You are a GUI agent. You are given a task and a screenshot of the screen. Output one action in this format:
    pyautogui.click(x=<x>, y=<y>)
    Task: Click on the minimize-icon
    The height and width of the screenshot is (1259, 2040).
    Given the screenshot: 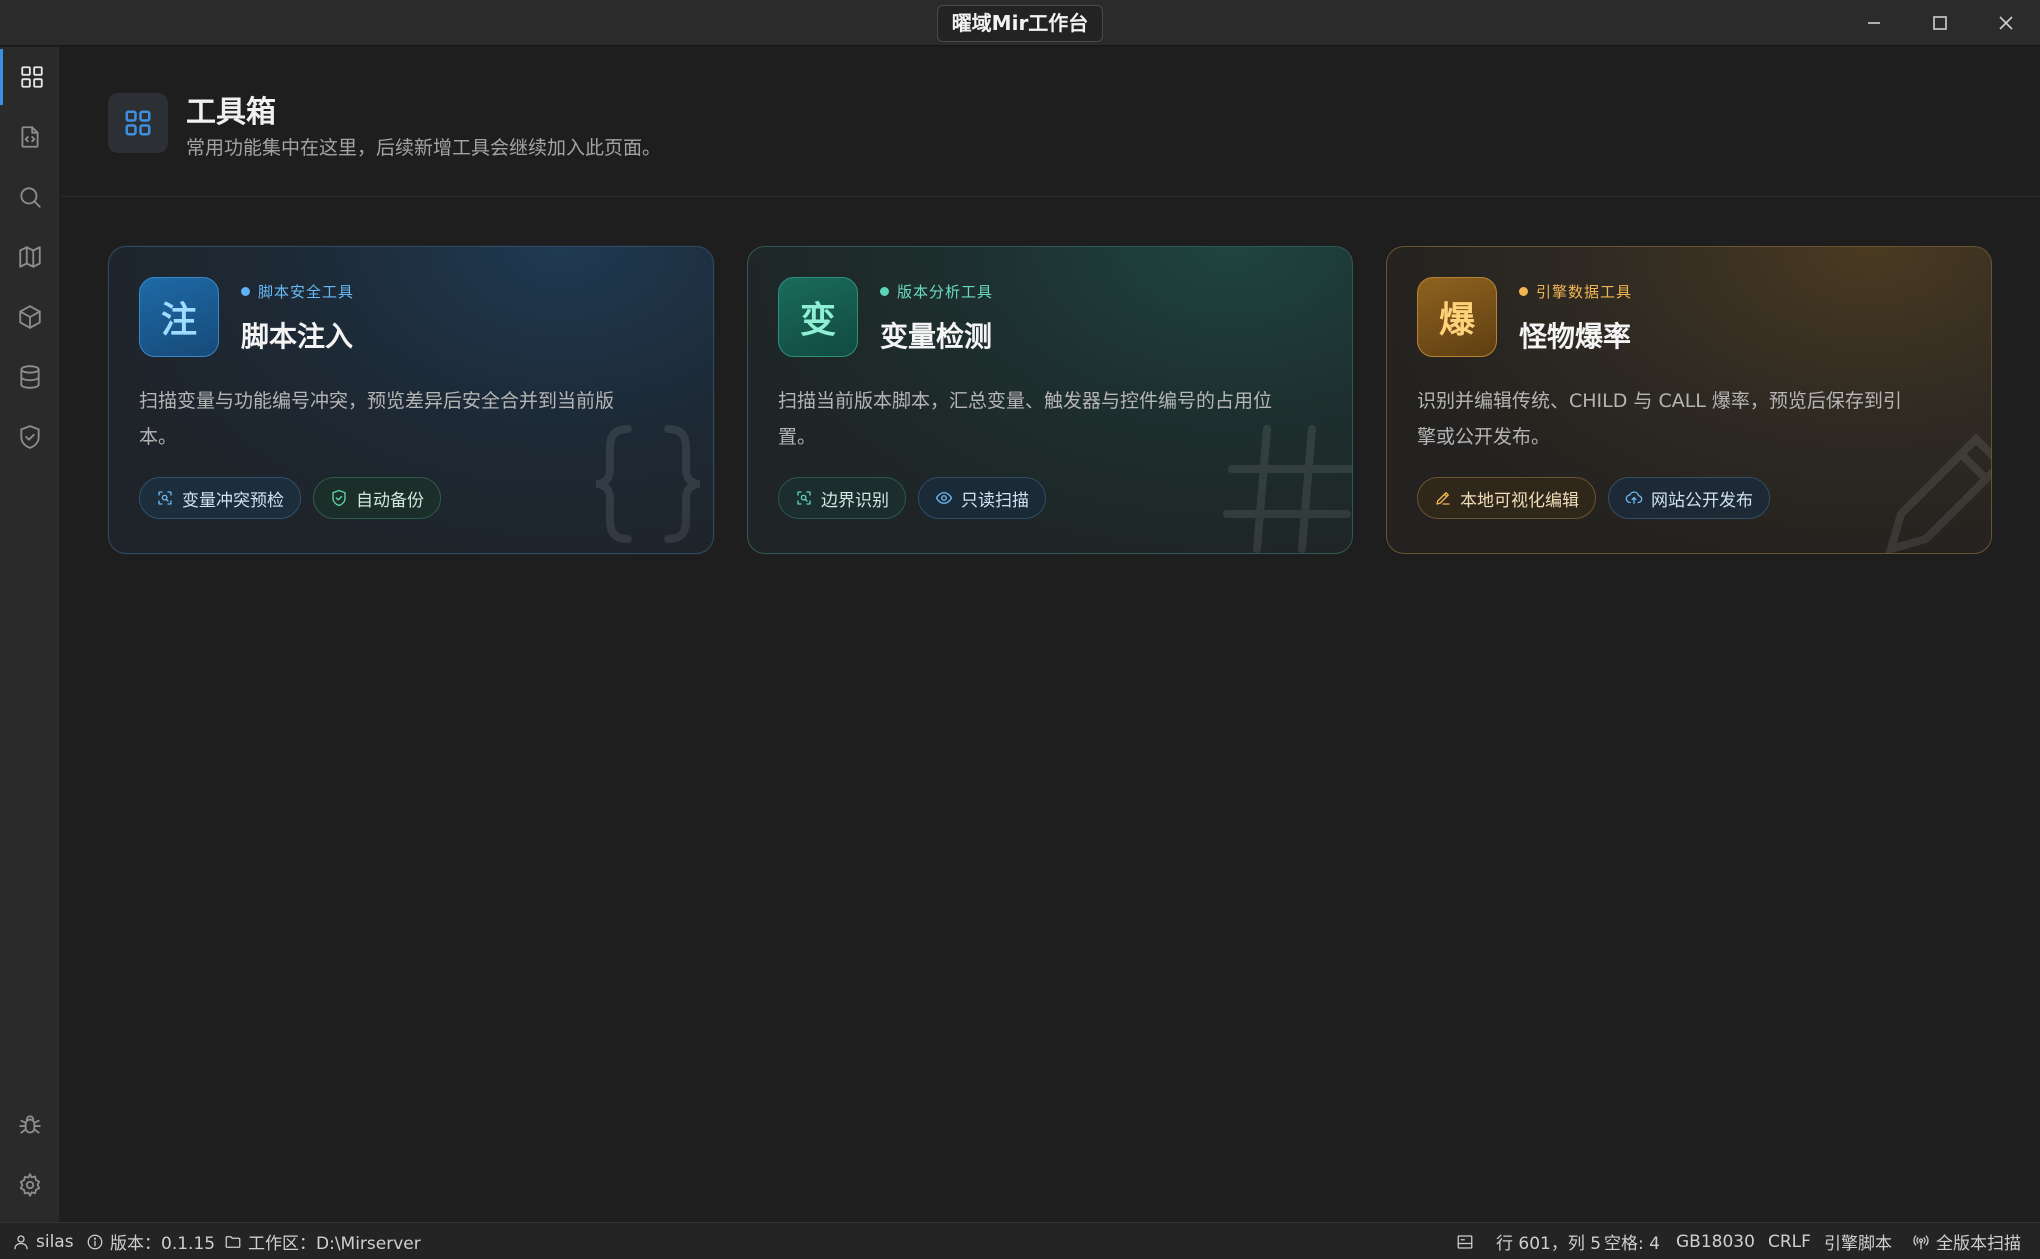 What is the action you would take?
    pyautogui.click(x=1874, y=23)
    